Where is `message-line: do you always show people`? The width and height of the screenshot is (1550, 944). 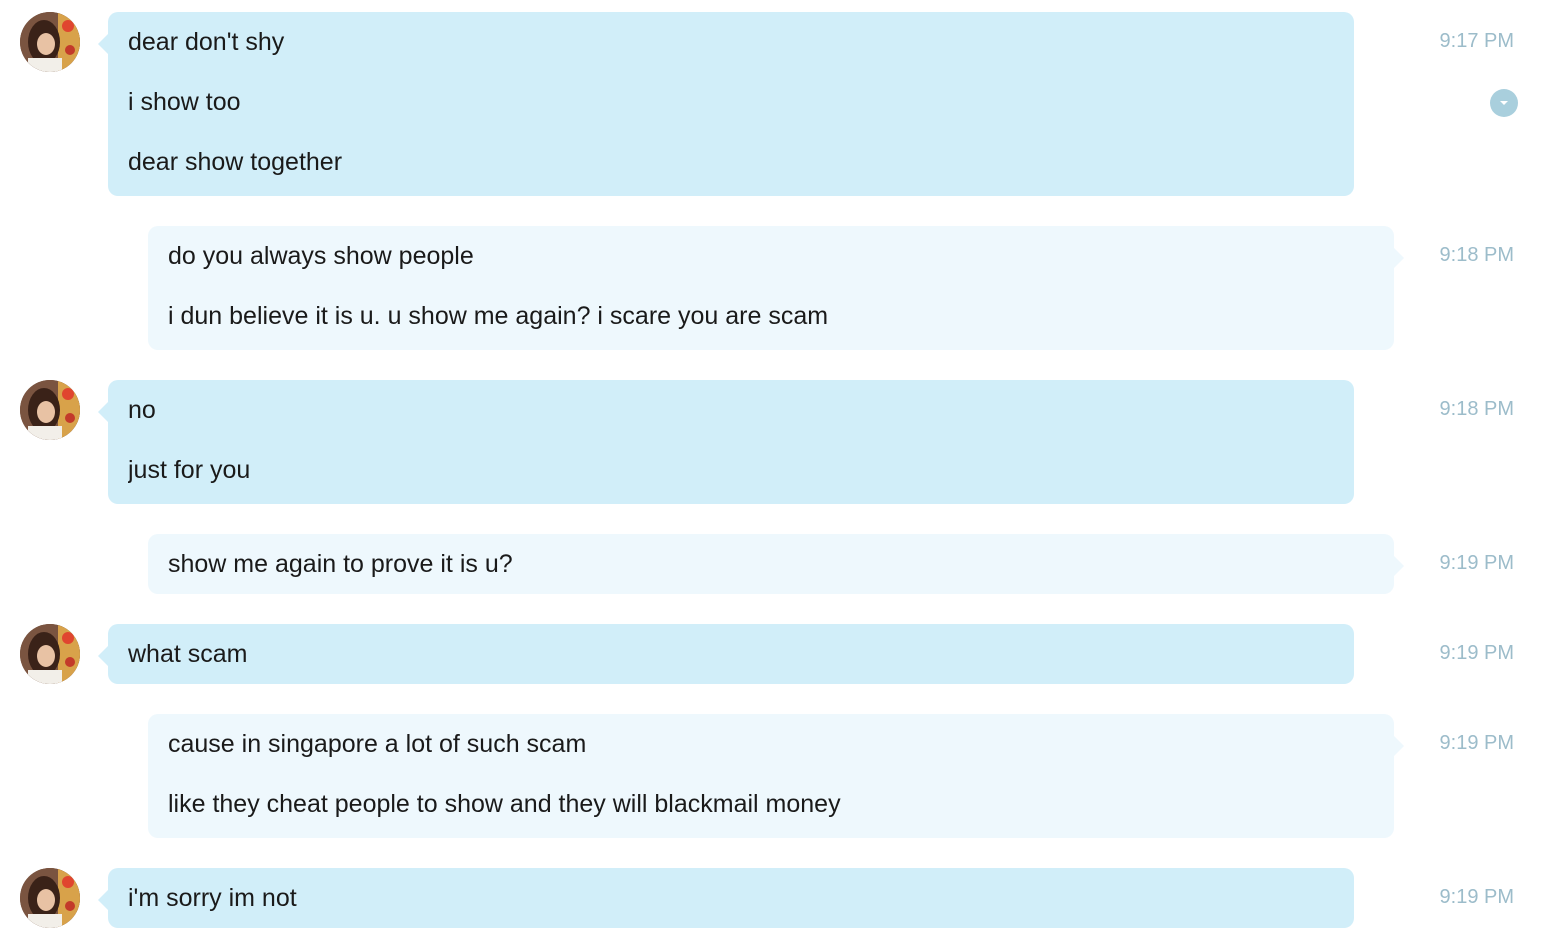 message-line: do you always show people is located at coordinates (321, 256).